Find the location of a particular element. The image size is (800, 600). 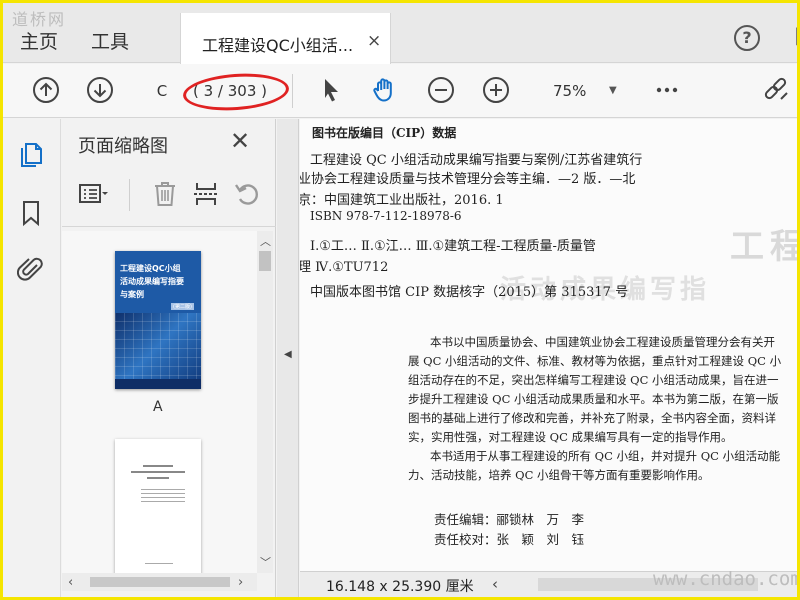

toolbar: C ( 3 / 303 ) 75% ▼ is located at coordinates (400, 91).